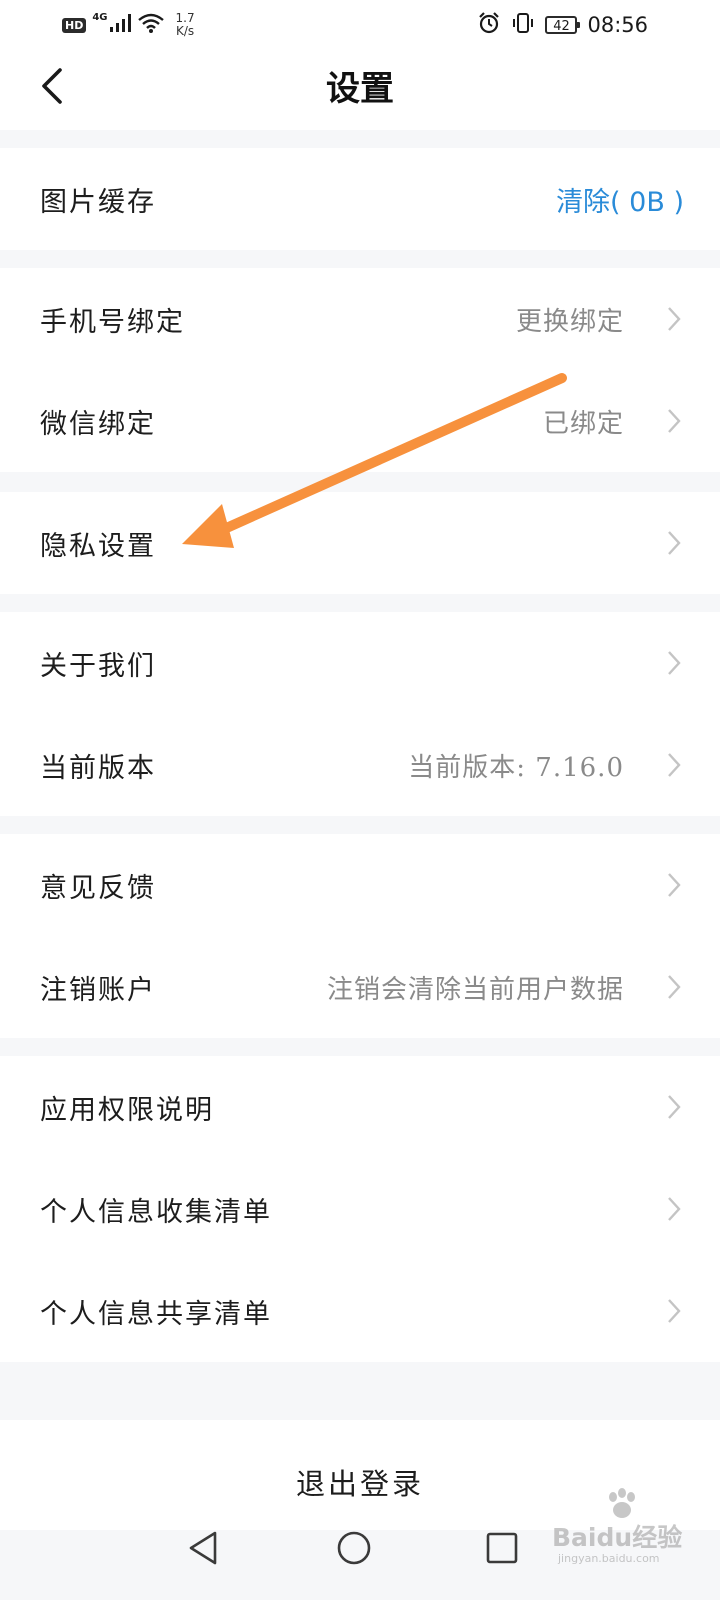 Image resolution: width=720 pixels, height=1600 pixels. Describe the element at coordinates (185, 31) in the screenshot. I see `speed-unit: K/s` at that location.